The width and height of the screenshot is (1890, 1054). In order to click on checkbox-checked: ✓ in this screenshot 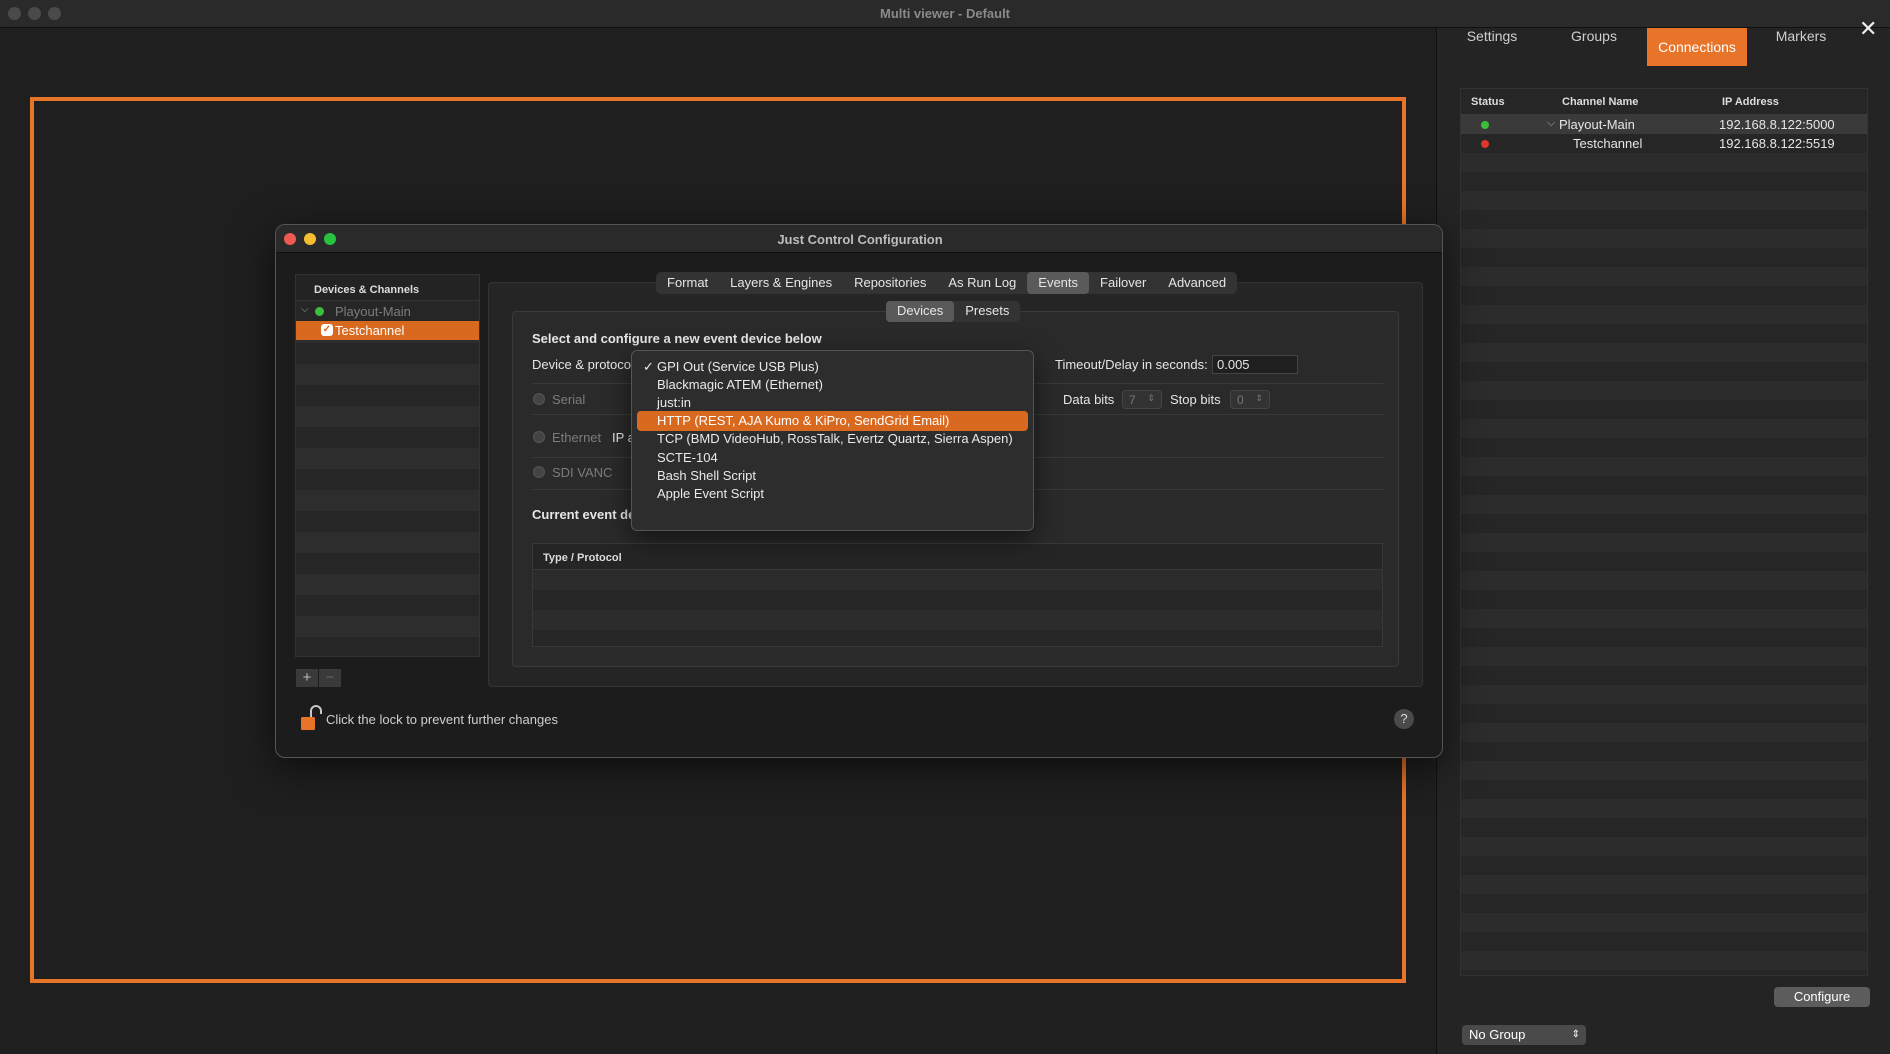, I will do `click(327, 330)`.